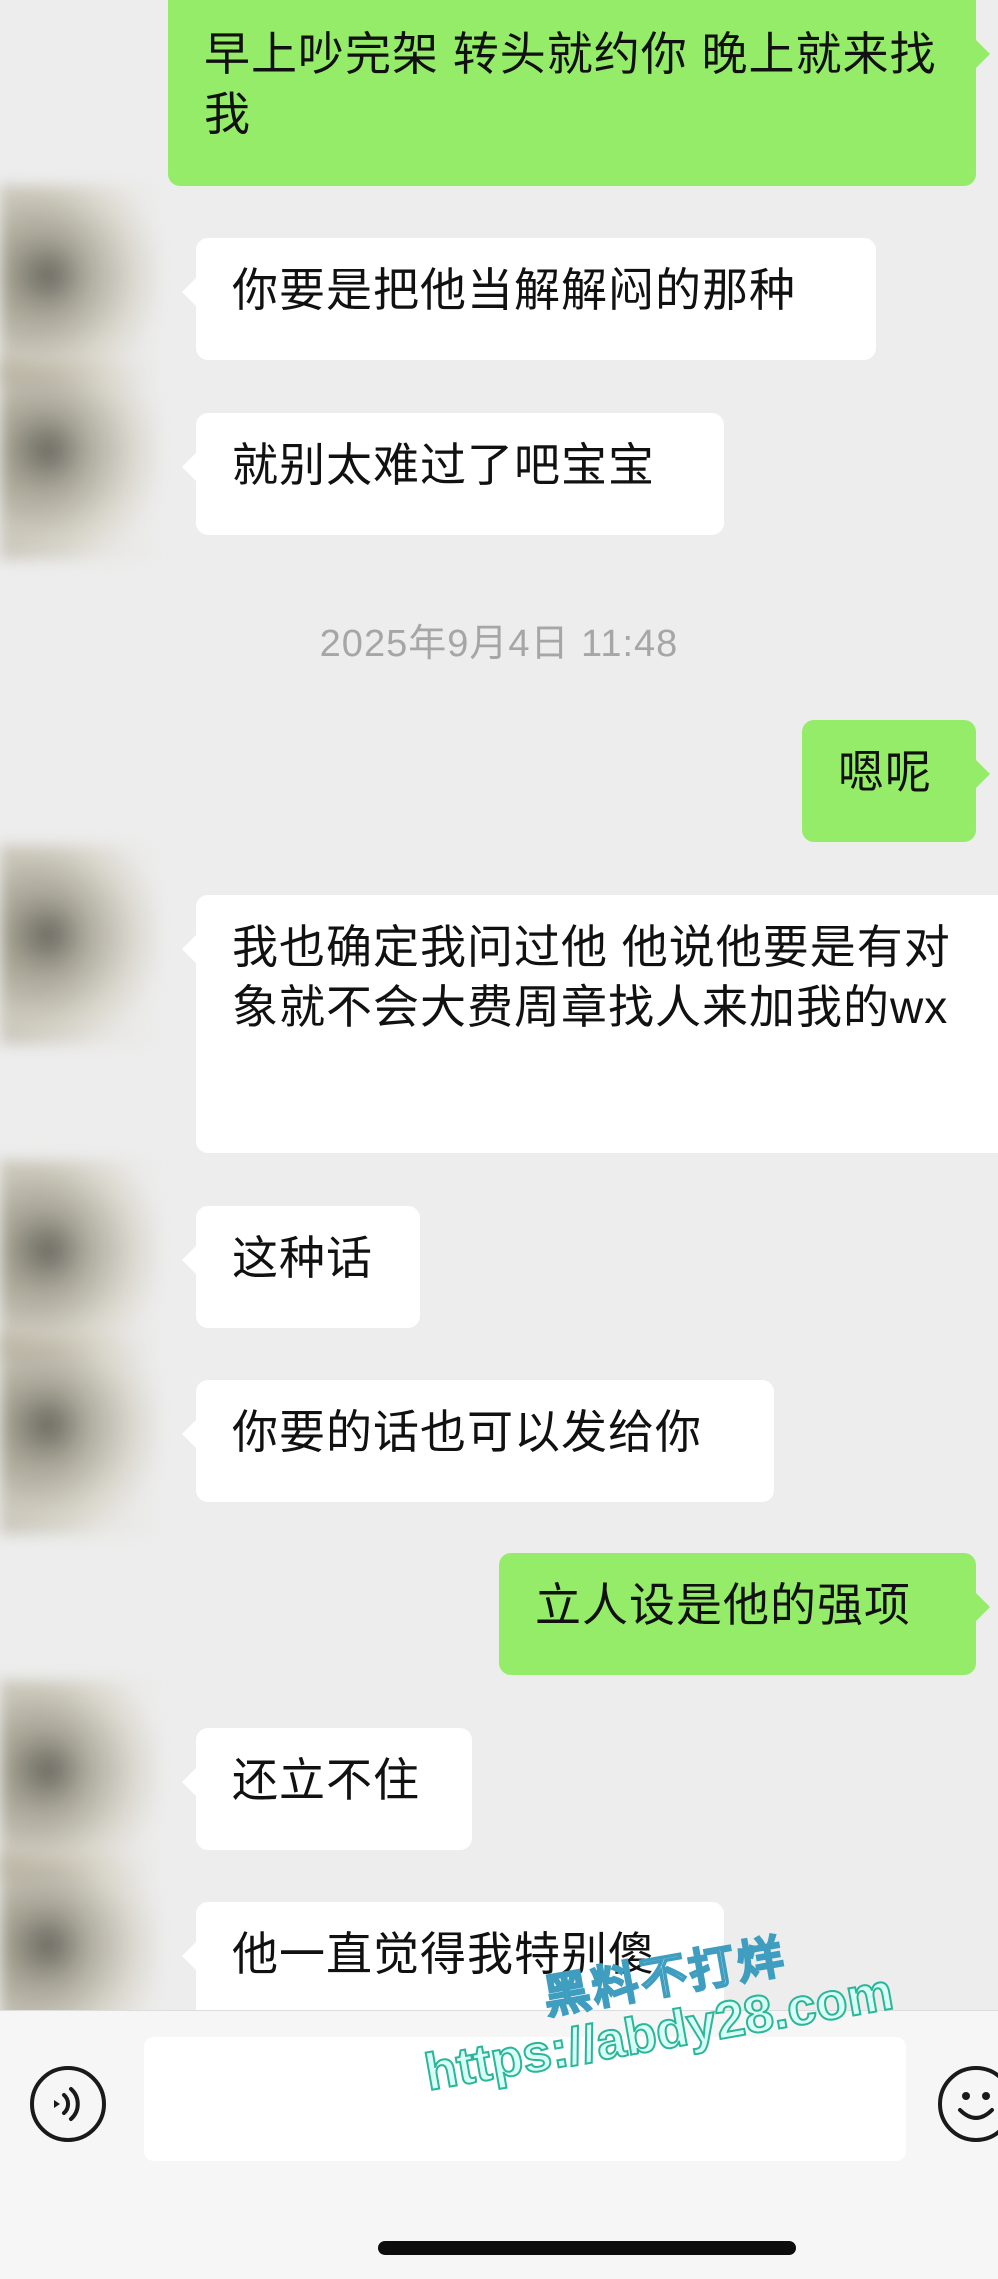  Describe the element at coordinates (968, 2104) in the screenshot. I see `emoji-icon` at that location.